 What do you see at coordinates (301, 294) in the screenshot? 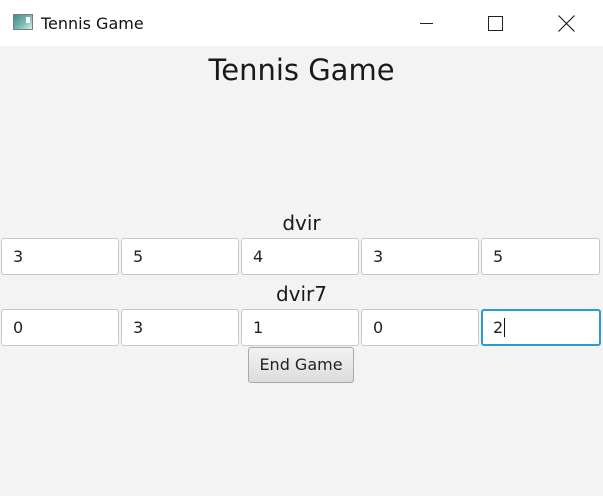
I see `player-2-name: dvir7` at bounding box center [301, 294].